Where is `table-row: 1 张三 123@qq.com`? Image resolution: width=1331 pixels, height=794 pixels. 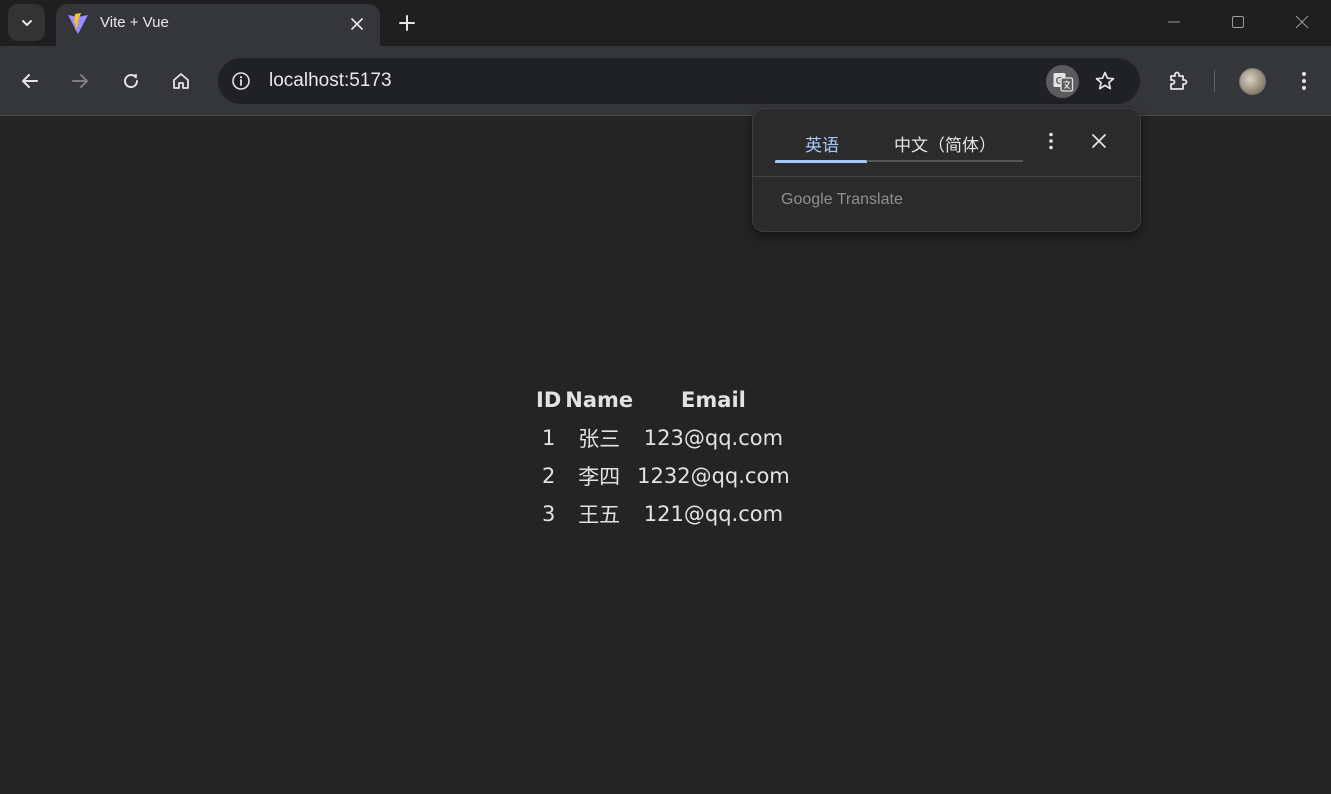
table-row: 1 张三 123@qq.com is located at coordinates (663, 438).